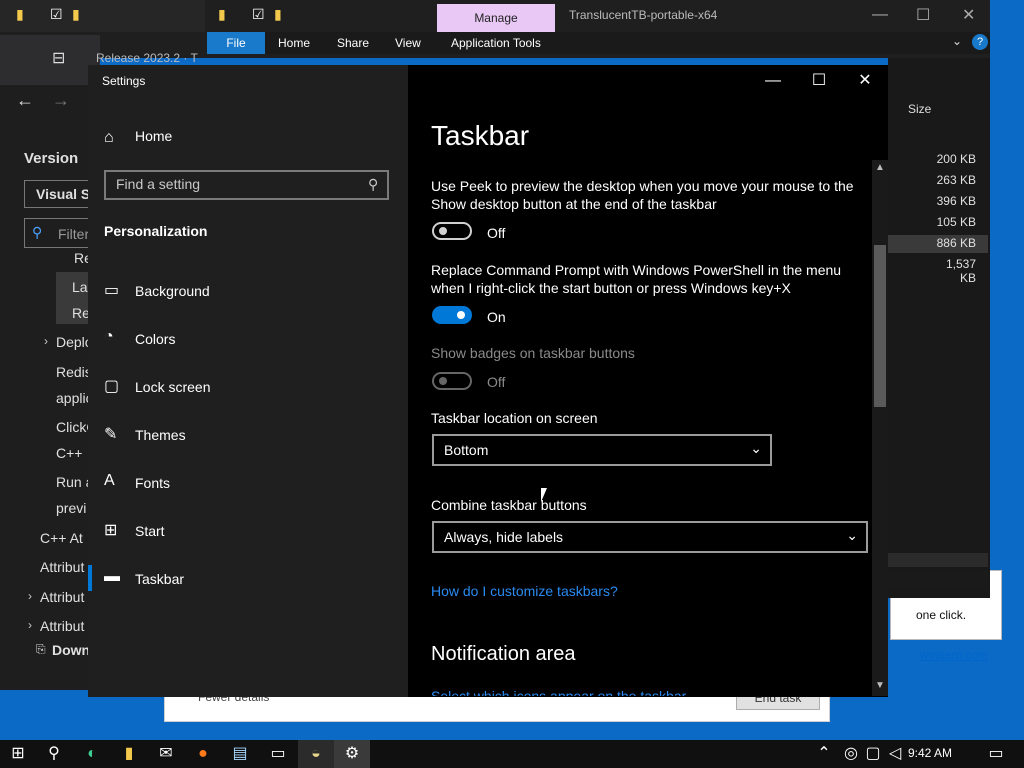 The height and width of the screenshot is (768, 1024). What do you see at coordinates (408, 43) in the screenshot?
I see `view-tab: View` at bounding box center [408, 43].